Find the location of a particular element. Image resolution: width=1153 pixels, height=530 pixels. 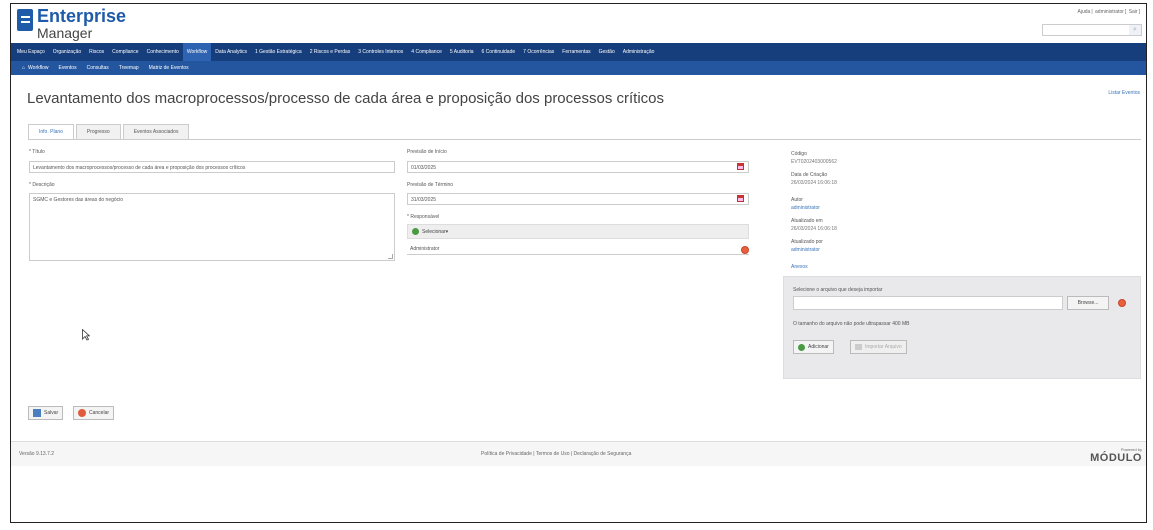

selecionar-label: Selecionar is located at coordinates (434, 231).